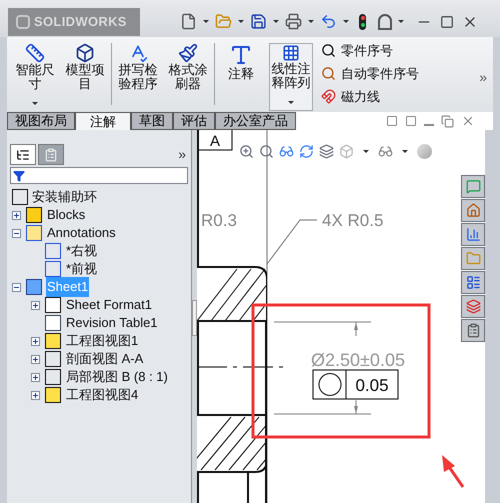  What do you see at coordinates (109, 305) in the screenshot?
I see `tree-item-label: Sheet Format1` at bounding box center [109, 305].